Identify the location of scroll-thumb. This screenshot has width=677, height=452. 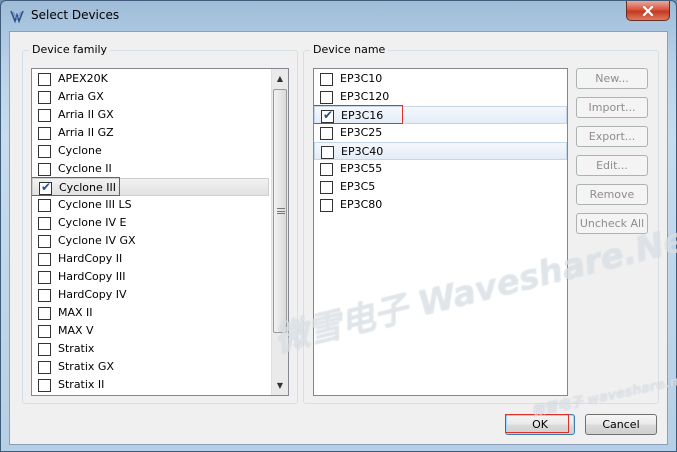
(280, 211).